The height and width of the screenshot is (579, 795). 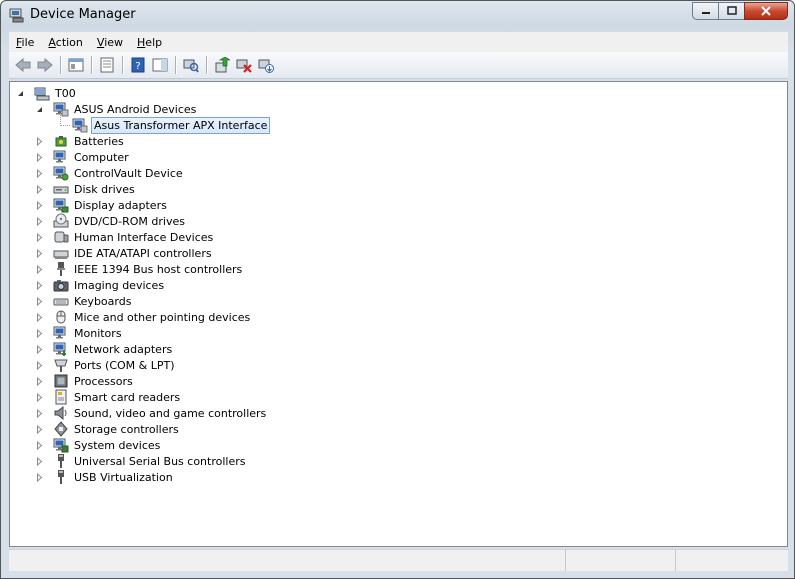 I want to click on properties-button, so click(x=107, y=65).